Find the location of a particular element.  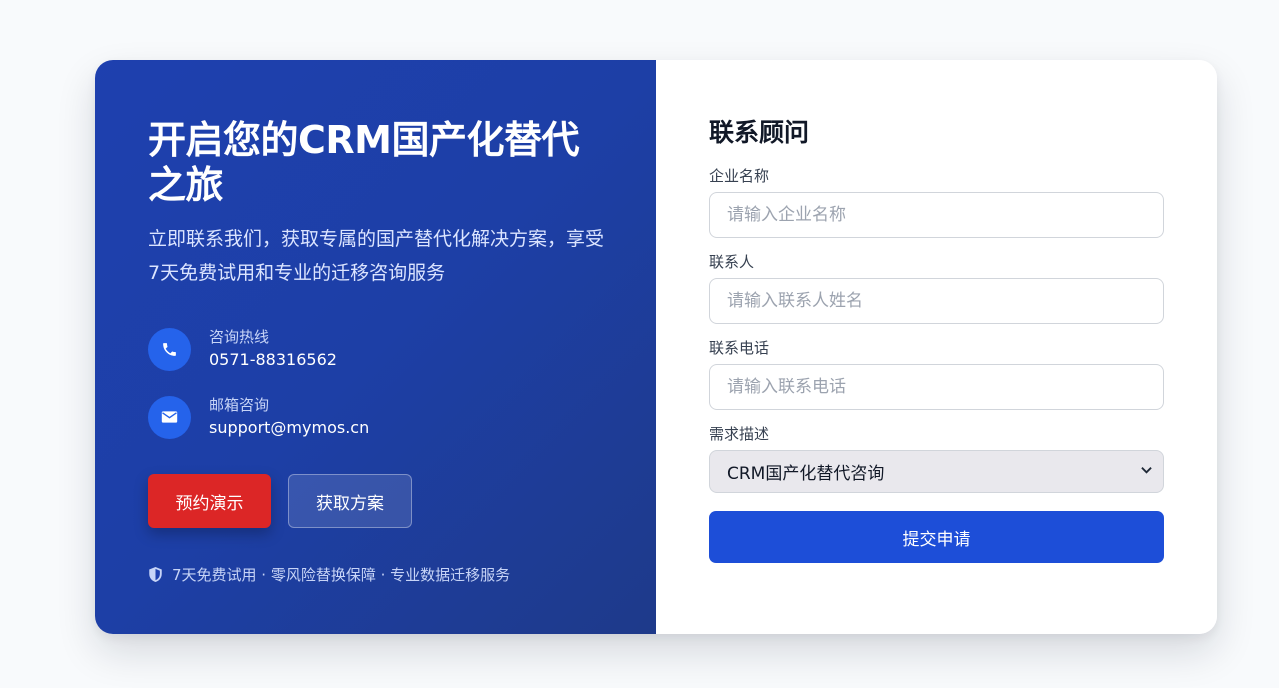

hotline-label: 咨询热线 is located at coordinates (239, 337).